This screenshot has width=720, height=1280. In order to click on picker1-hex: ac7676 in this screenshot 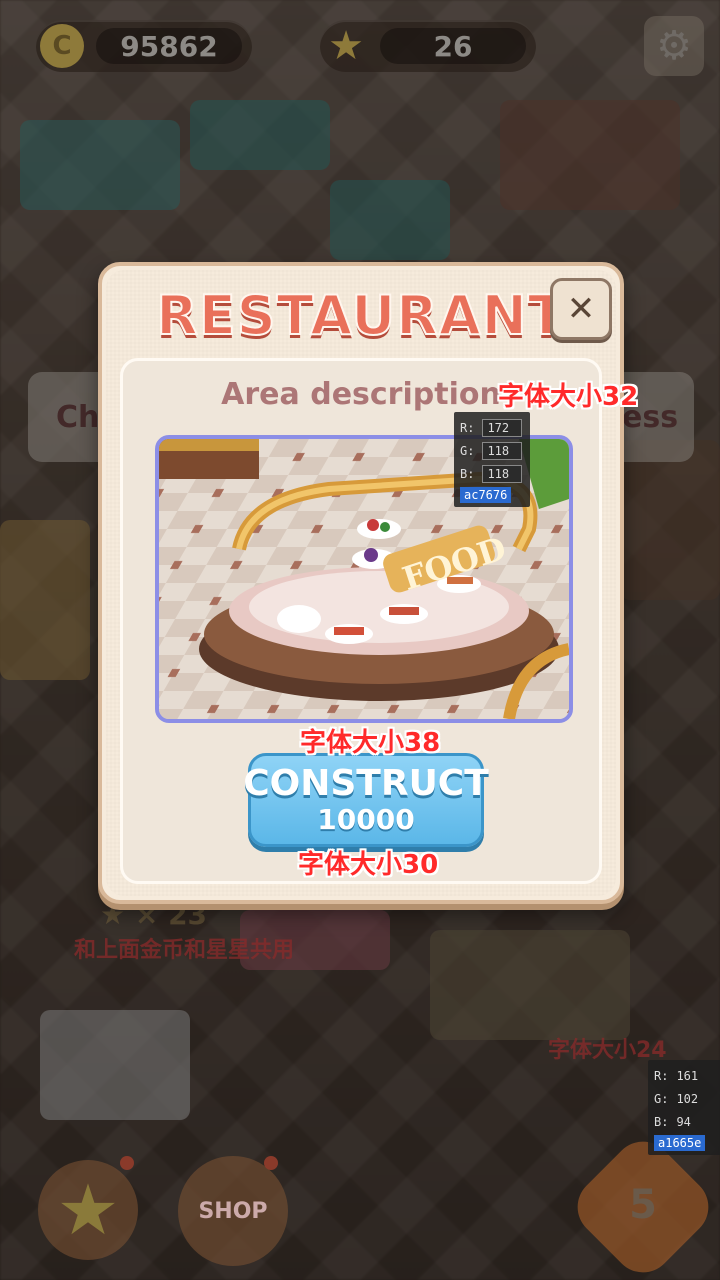, I will do `click(486, 495)`.